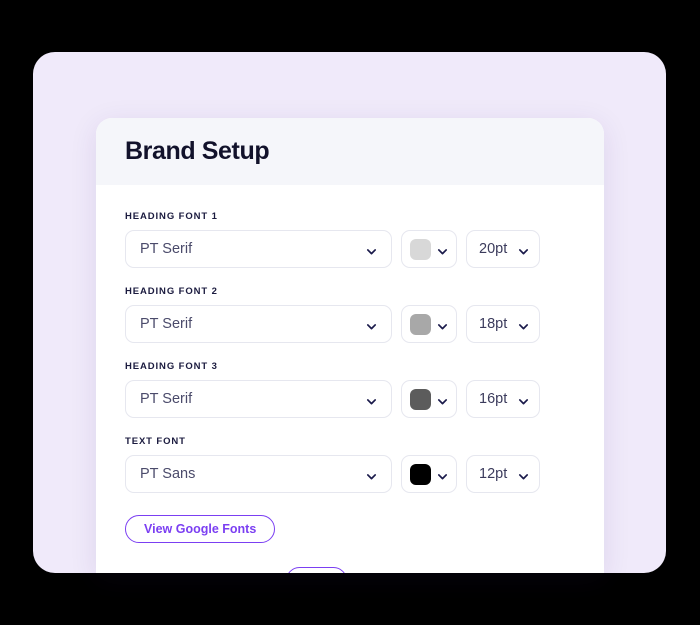  Describe the element at coordinates (258, 399) in the screenshot. I see `font-family-select-heading-font-3: PT Serif` at that location.